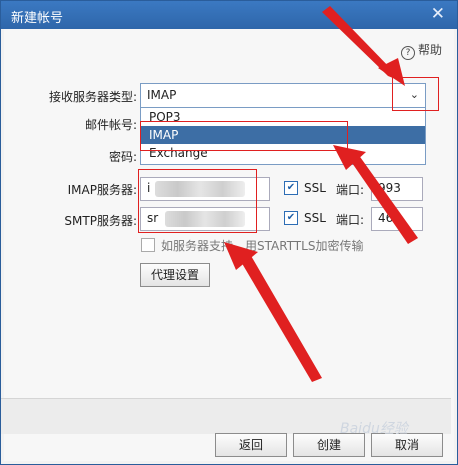 This screenshot has height=465, width=458. I want to click on imap-server-label: IMAP服务器:, so click(102, 190).